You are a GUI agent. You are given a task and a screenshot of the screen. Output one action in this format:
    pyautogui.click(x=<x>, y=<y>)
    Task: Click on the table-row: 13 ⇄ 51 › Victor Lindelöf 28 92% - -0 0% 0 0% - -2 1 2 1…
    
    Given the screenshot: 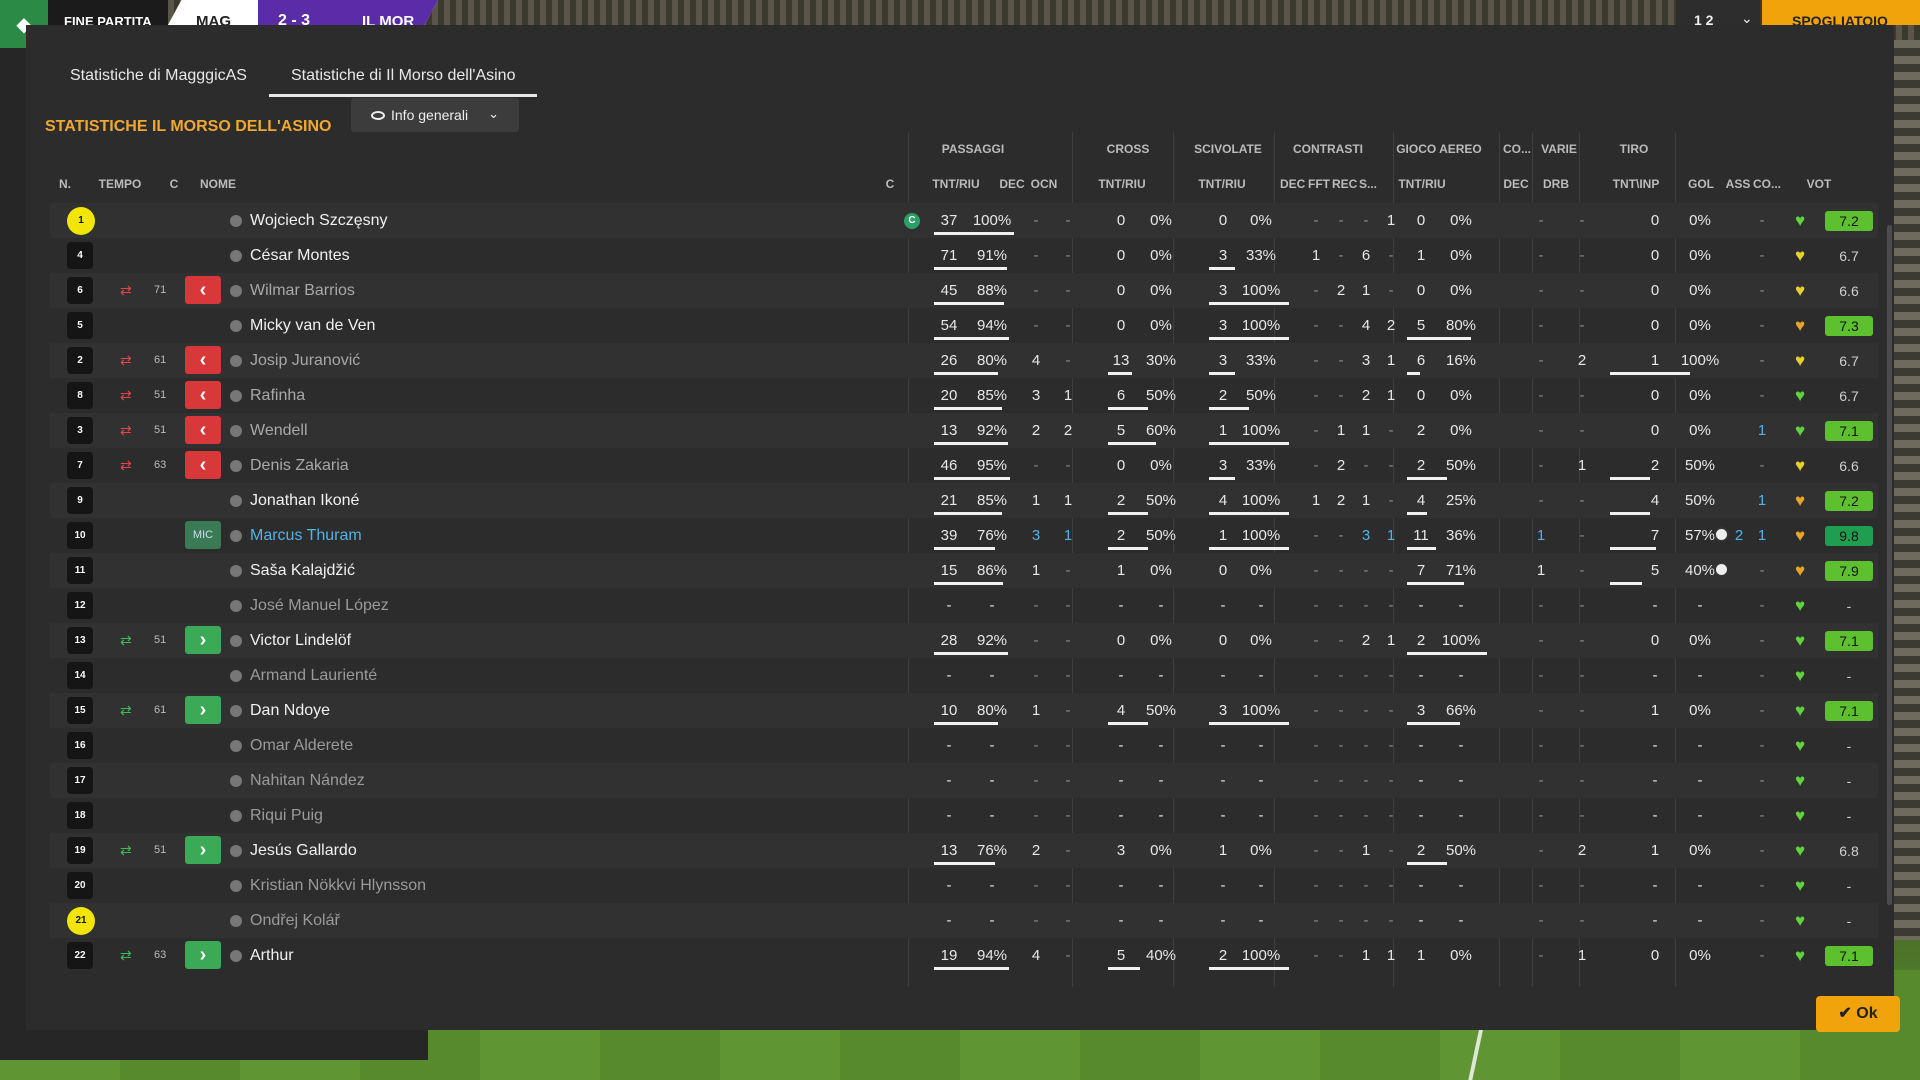 What is the action you would take?
    pyautogui.click(x=964, y=640)
    